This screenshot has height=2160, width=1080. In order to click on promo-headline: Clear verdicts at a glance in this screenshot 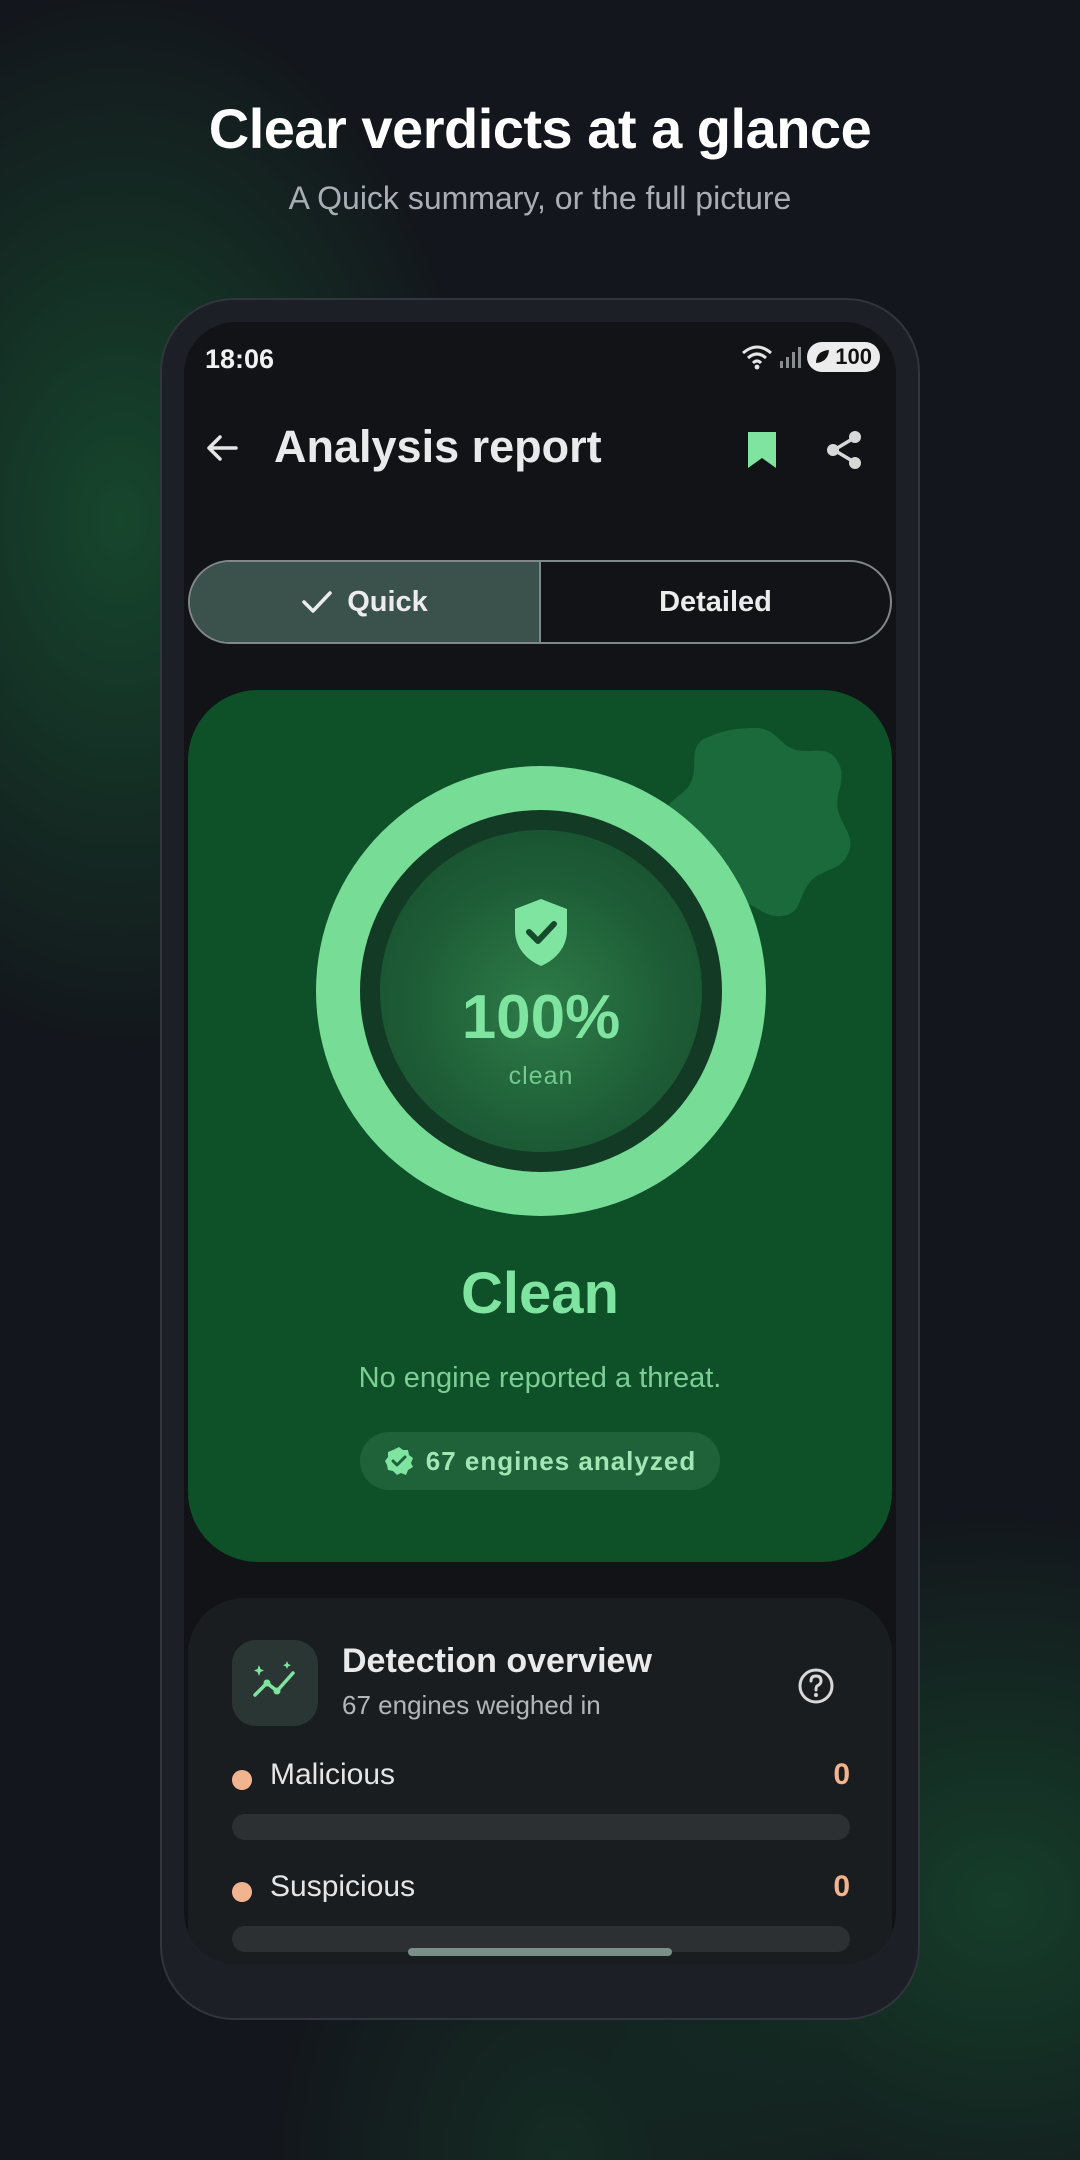, I will do `click(540, 128)`.